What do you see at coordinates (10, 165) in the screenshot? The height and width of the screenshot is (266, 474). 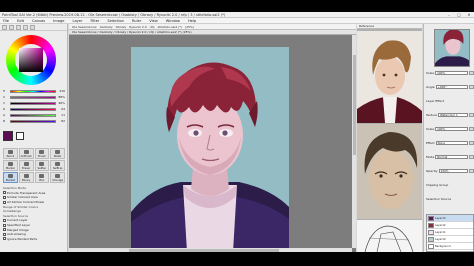 I see `tool-marker: Marker` at bounding box center [10, 165].